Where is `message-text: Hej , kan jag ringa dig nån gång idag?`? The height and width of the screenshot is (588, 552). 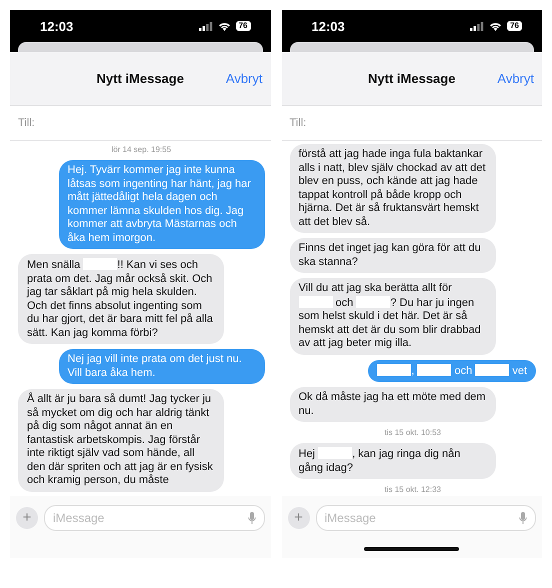
message-text: Hej , kan jag ringa dig nån gång idag? is located at coordinates (380, 461).